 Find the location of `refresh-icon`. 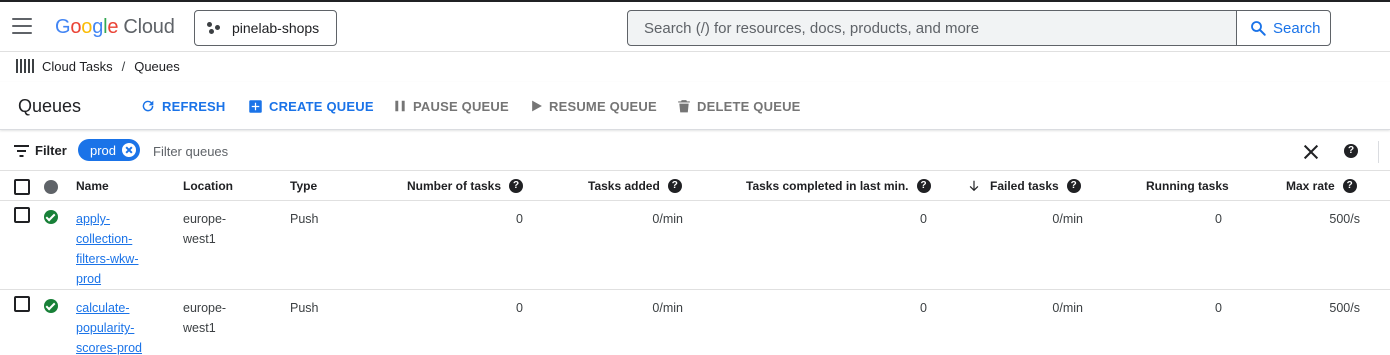

refresh-icon is located at coordinates (148, 106).